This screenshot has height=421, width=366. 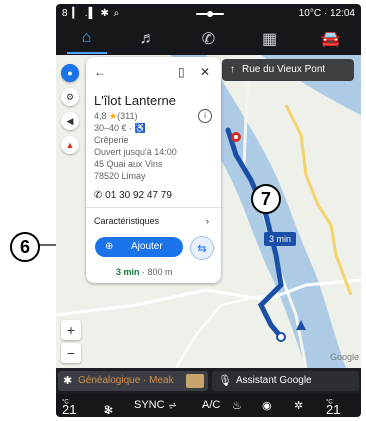 I want to click on microphone-icon: ●, so click(x=70, y=73).